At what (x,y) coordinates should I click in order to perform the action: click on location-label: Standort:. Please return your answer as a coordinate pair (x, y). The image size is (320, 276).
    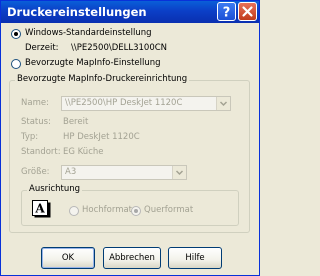
    Looking at the image, I should click on (41, 152).